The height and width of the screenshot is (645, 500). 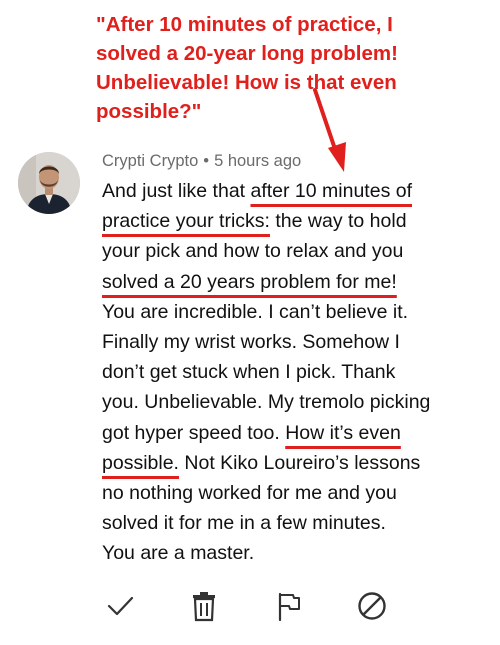 I want to click on comment-line: you. Unbelievable. My tremolo picking, so click(x=297, y=402).